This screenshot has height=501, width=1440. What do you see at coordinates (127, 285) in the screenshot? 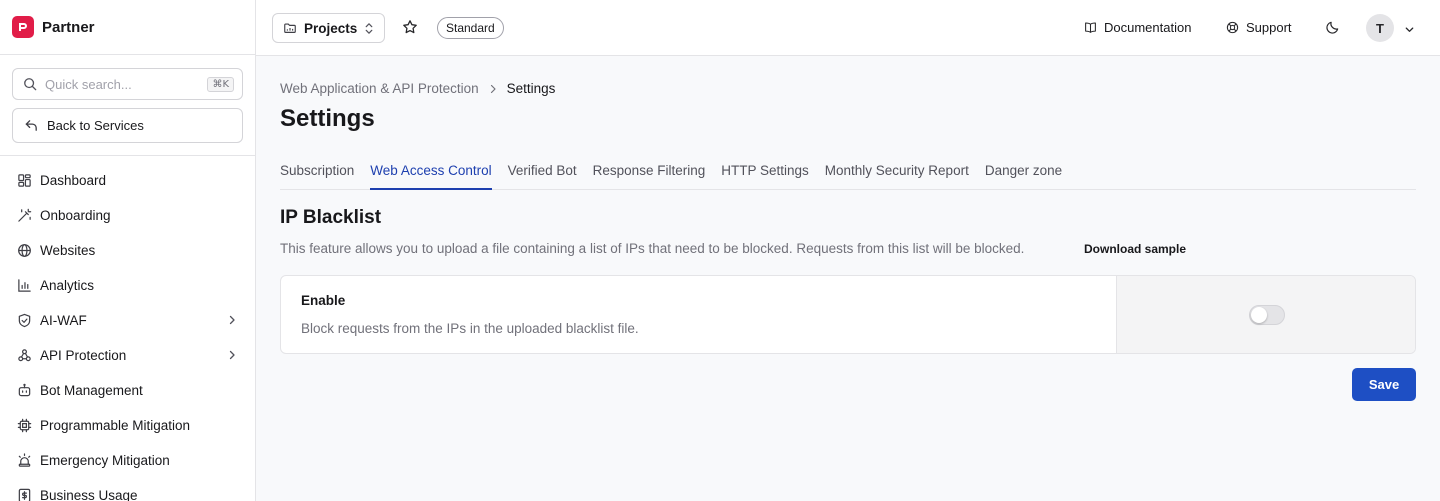
I see `sidebar-item-analytics: Analytics` at bounding box center [127, 285].